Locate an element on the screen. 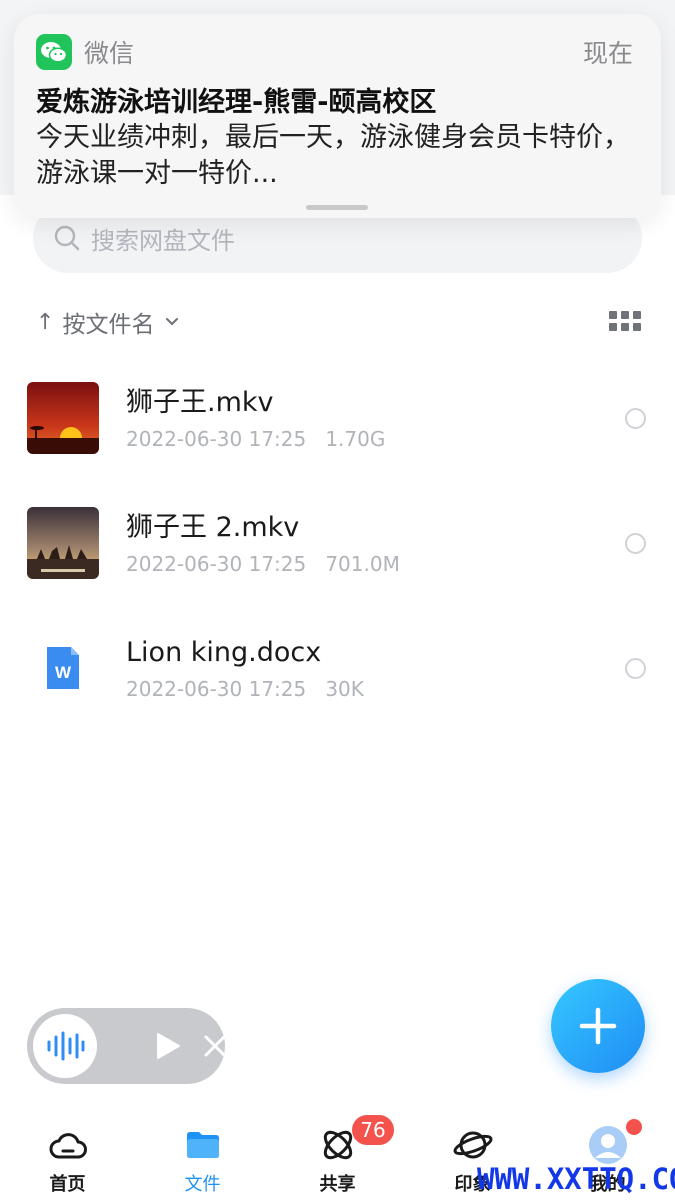  tab-home: 首页 is located at coordinates (67, 1155).